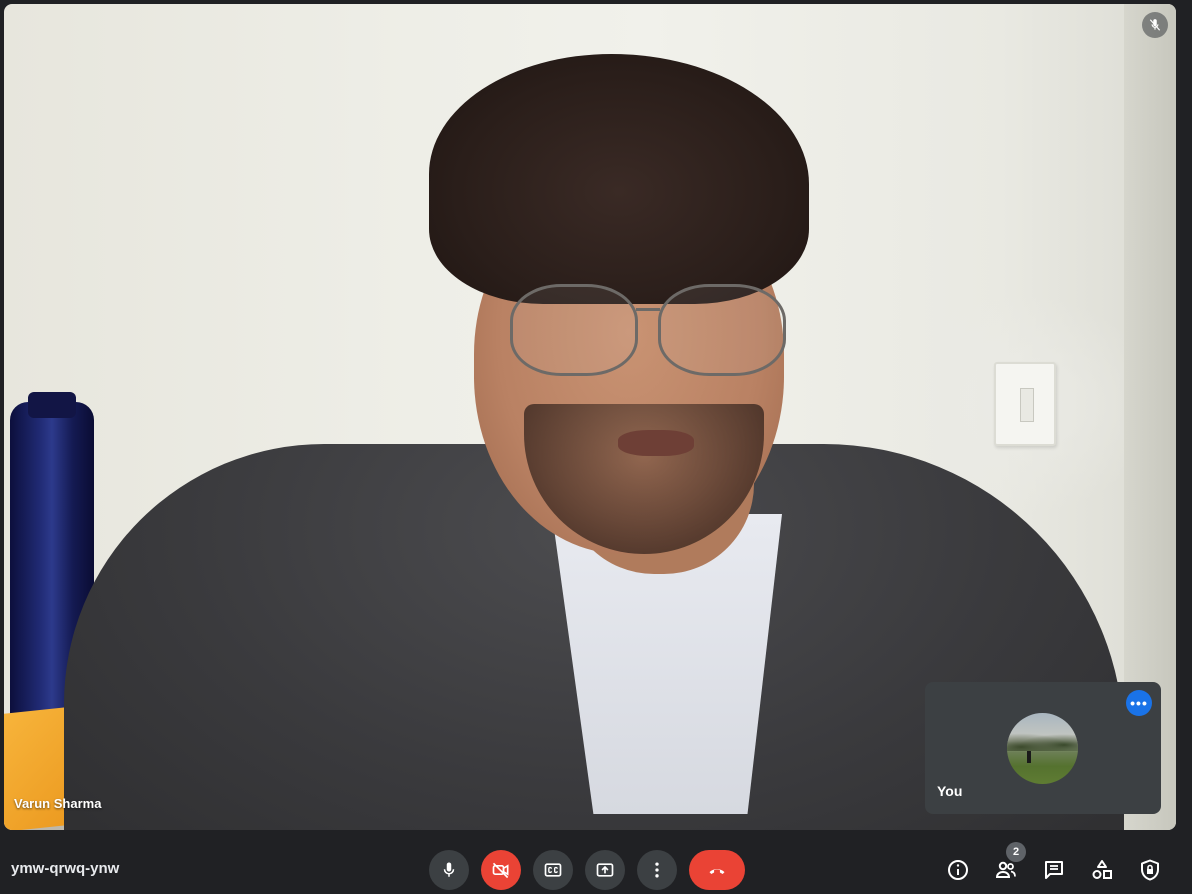 The image size is (1192, 894). I want to click on info-icon, so click(958, 870).